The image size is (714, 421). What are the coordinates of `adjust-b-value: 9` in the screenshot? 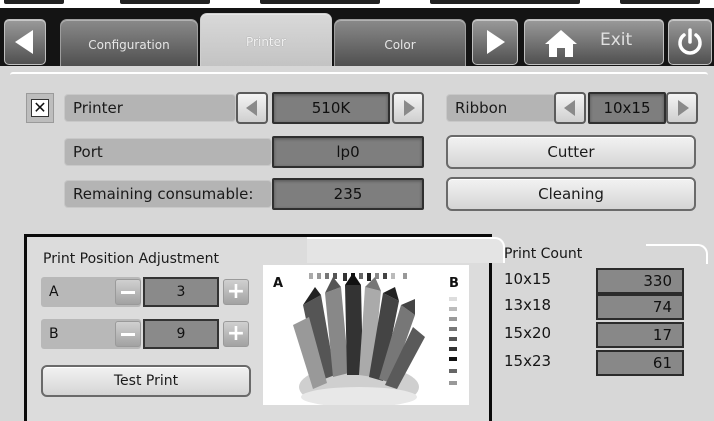 It's located at (181, 334).